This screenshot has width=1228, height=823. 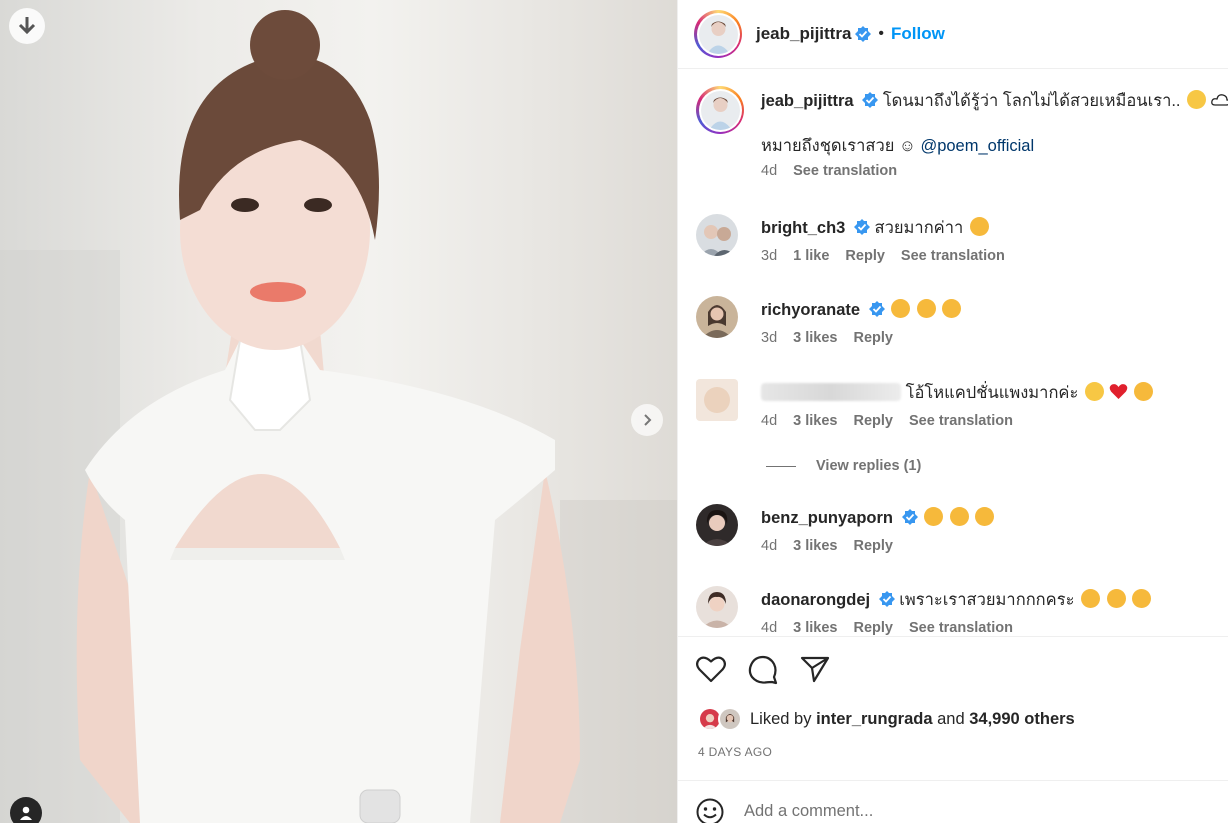 What do you see at coordinates (977, 146) in the screenshot?
I see `caption-mention-link: @poem_official` at bounding box center [977, 146].